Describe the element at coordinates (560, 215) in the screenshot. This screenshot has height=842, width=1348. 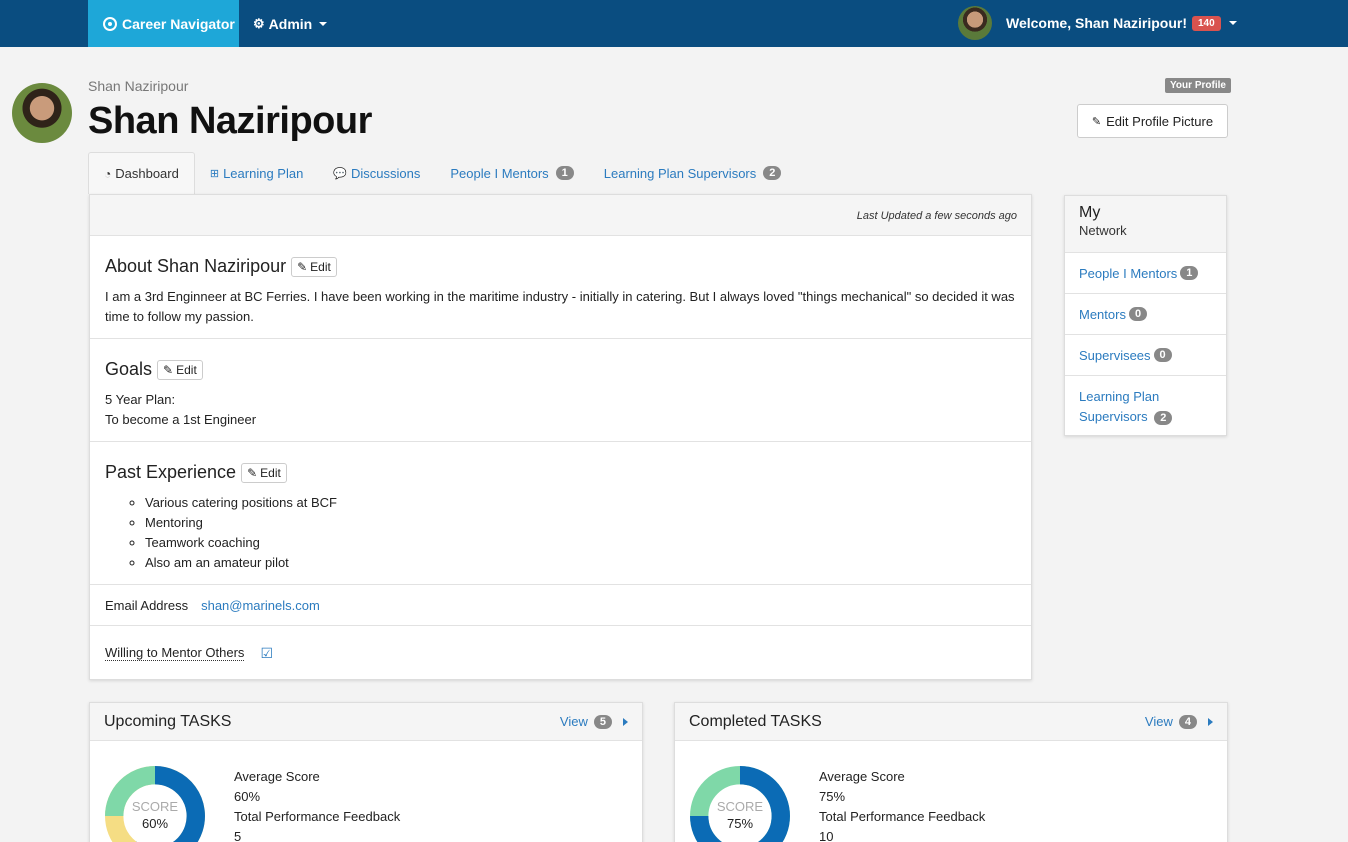
I see `last-updated: Last Updated a few seconds ago` at that location.